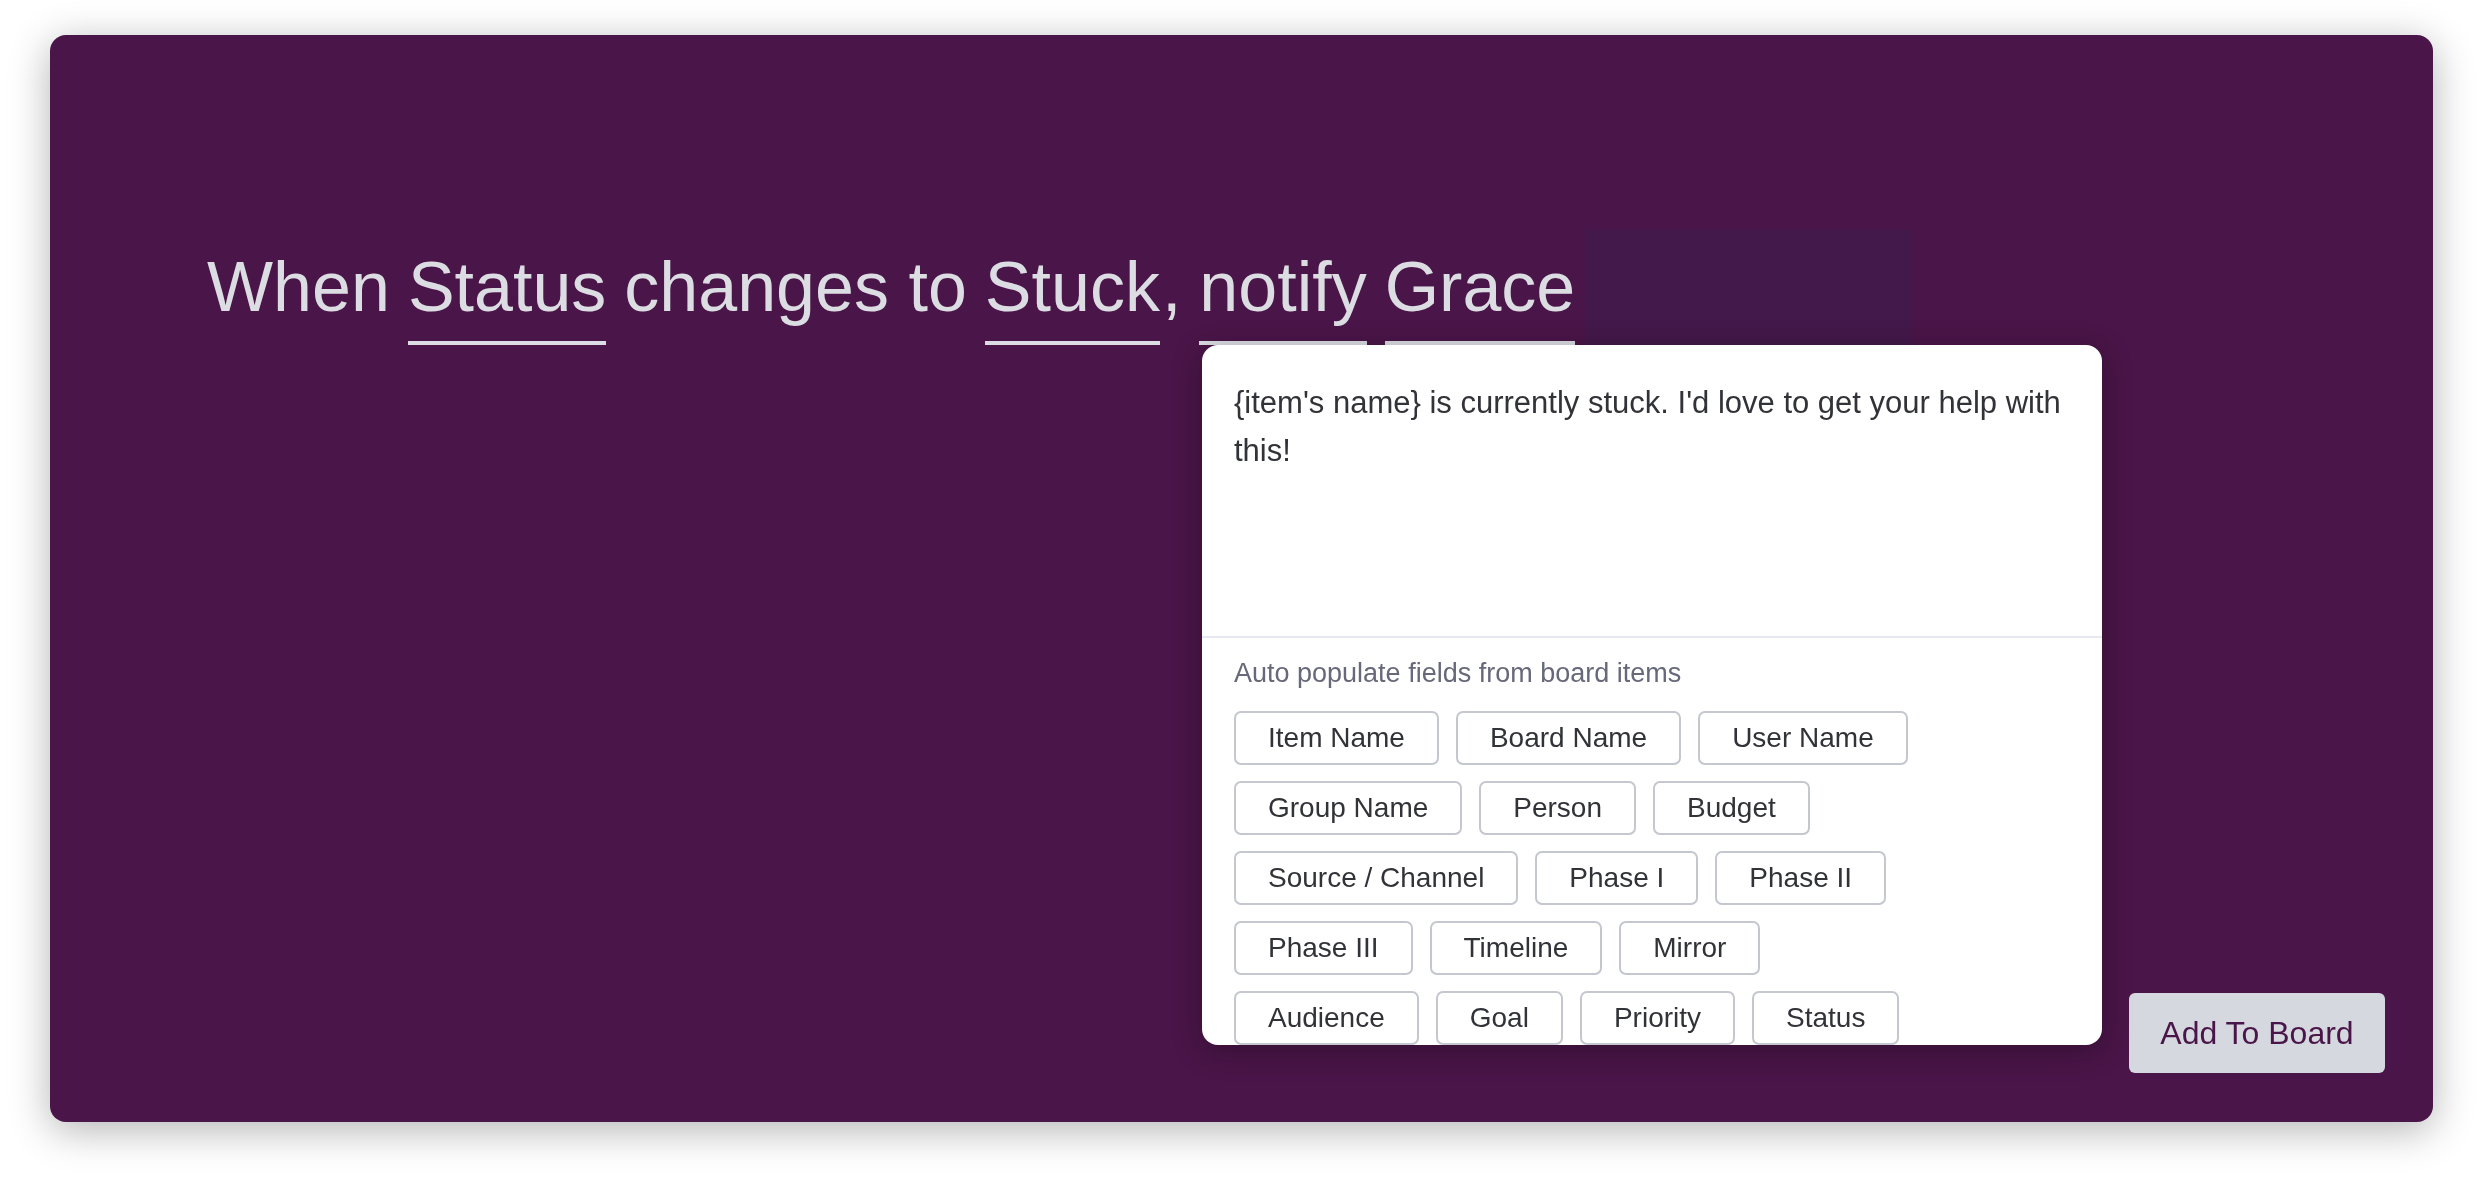 Image resolution: width=2484 pixels, height=1188 pixels. Describe the element at coordinates (1323, 948) in the screenshot. I see `field-chip: Phase III` at that location.